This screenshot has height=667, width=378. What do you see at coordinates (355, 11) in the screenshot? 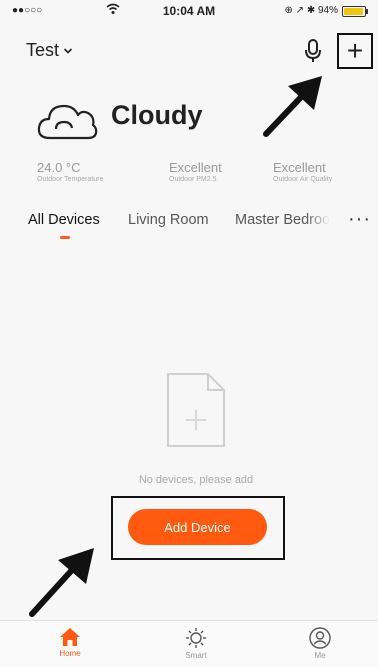
I see `battery-icon` at bounding box center [355, 11].